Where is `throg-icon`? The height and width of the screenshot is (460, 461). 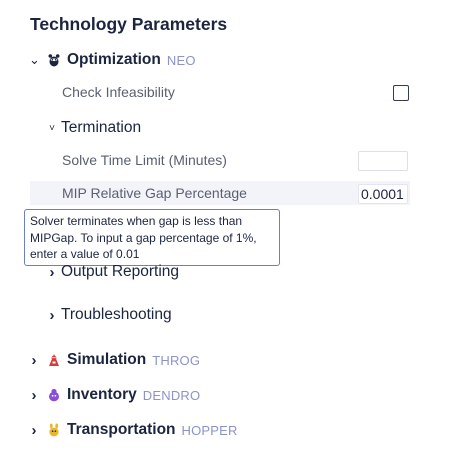 throg-icon is located at coordinates (54, 360).